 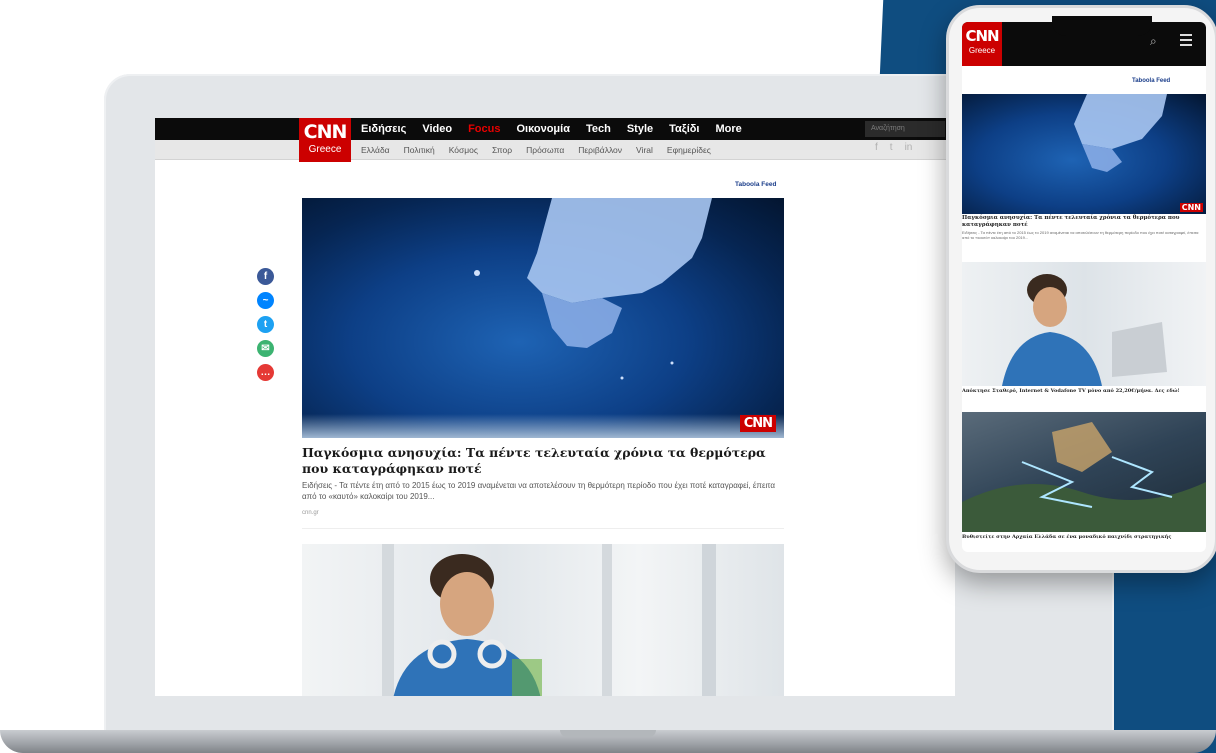 I want to click on nav-item-more: More, so click(x=729, y=129).